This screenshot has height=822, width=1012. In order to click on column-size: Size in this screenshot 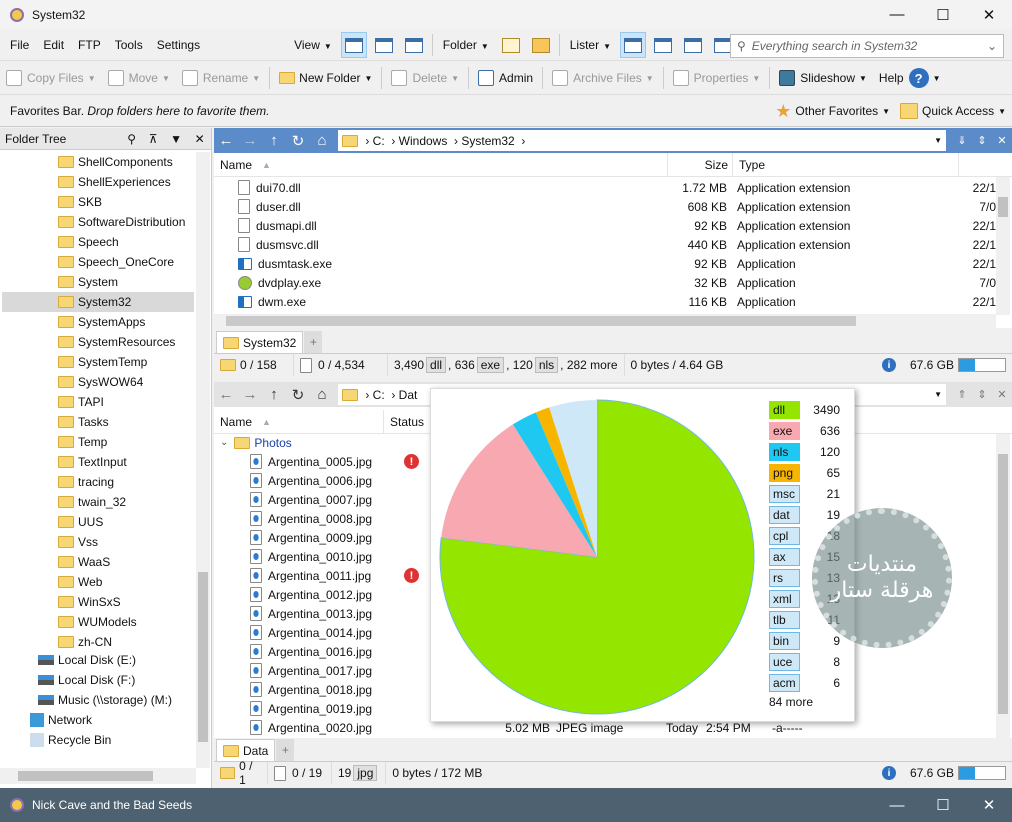, I will do `click(700, 164)`.